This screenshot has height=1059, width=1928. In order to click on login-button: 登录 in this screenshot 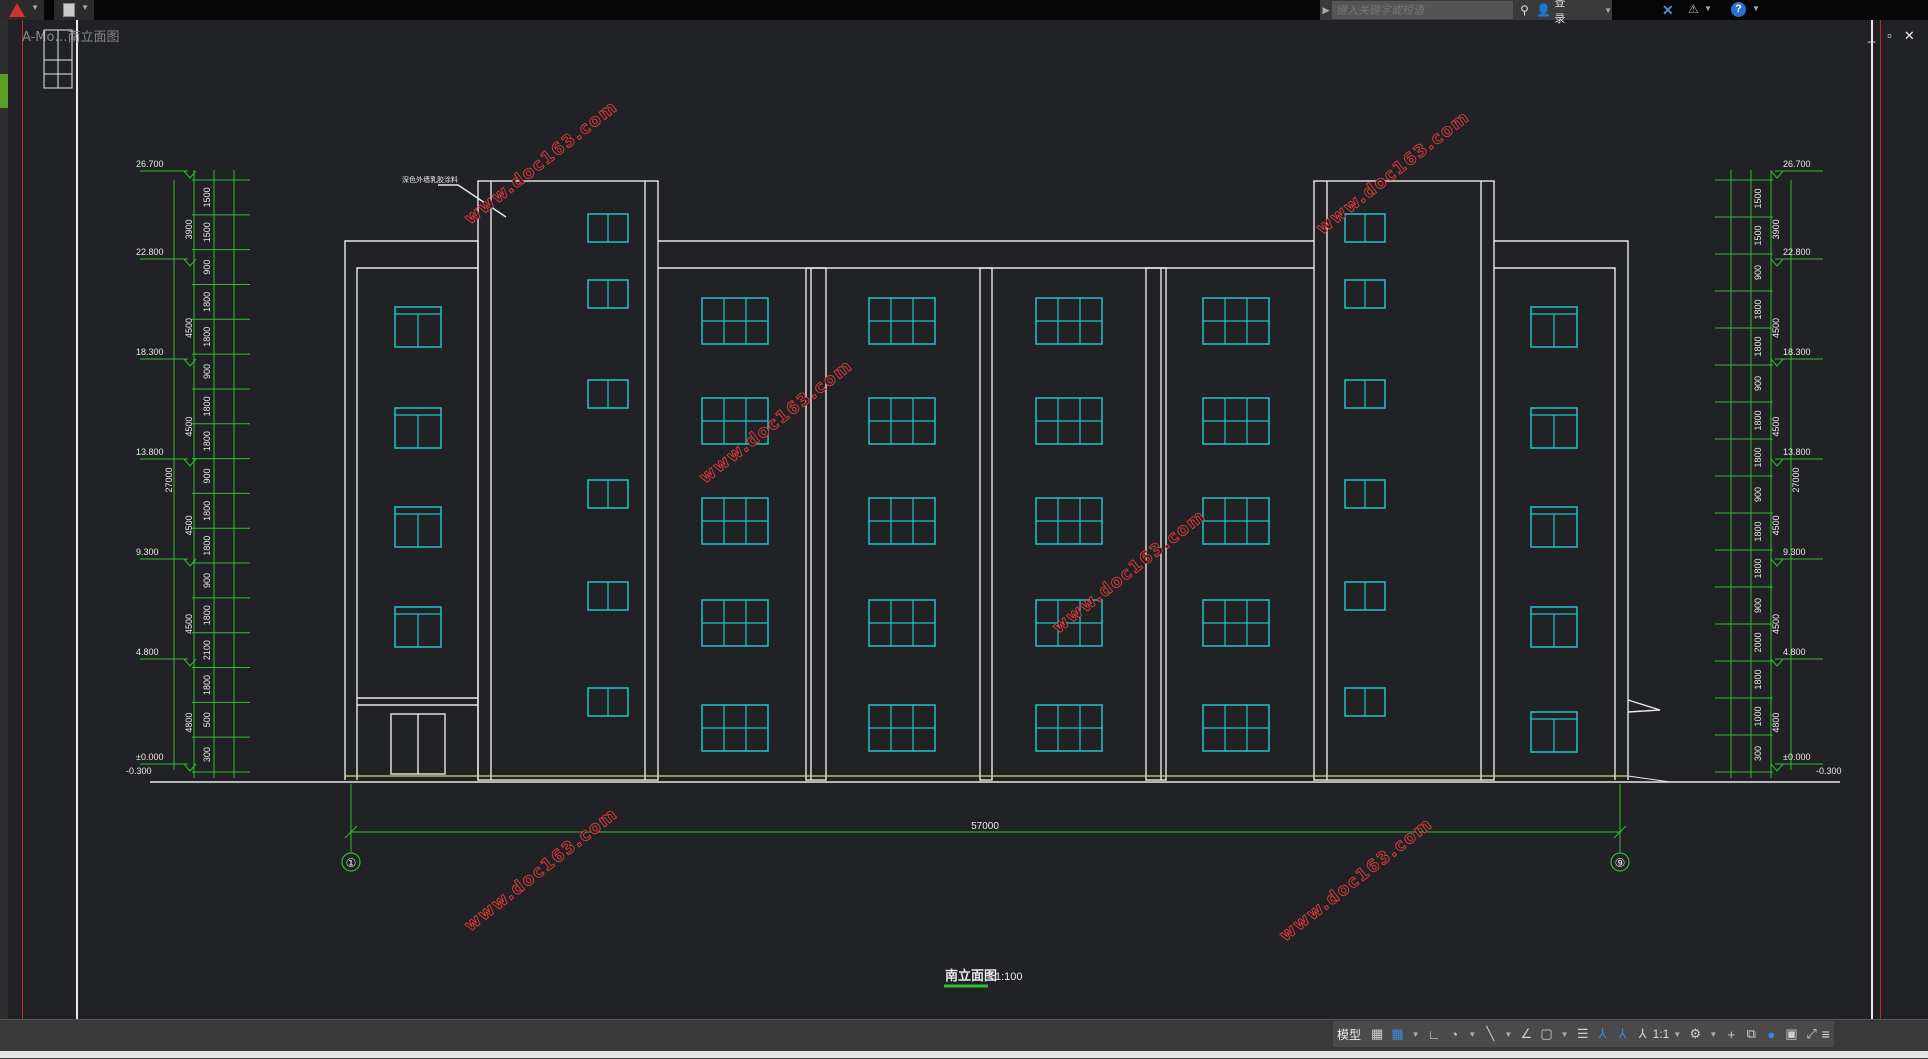, I will do `click(1565, 13)`.